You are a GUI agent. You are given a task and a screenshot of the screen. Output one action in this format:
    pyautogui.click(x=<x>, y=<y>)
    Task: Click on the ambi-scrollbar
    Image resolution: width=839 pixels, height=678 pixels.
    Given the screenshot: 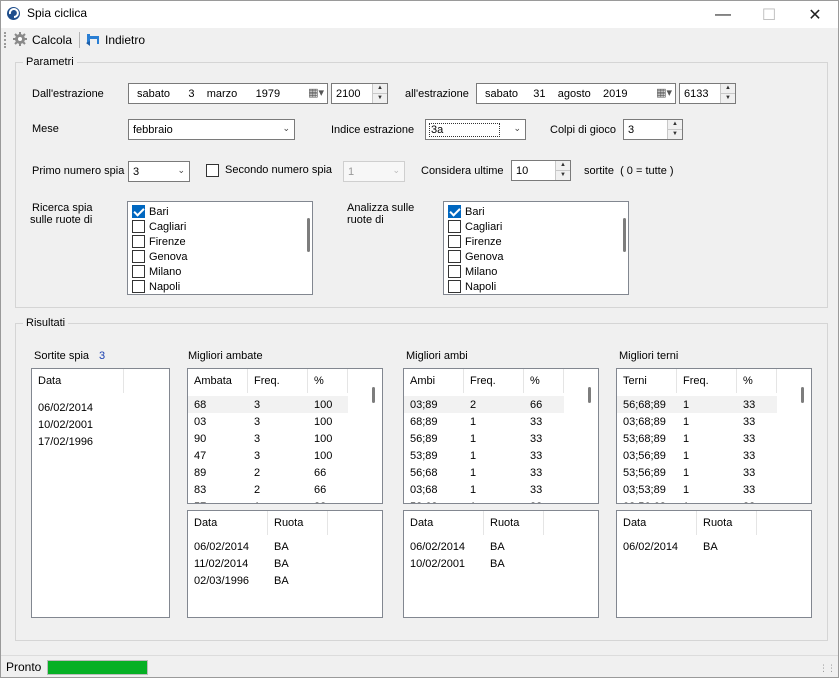 What is the action you would take?
    pyautogui.click(x=589, y=436)
    